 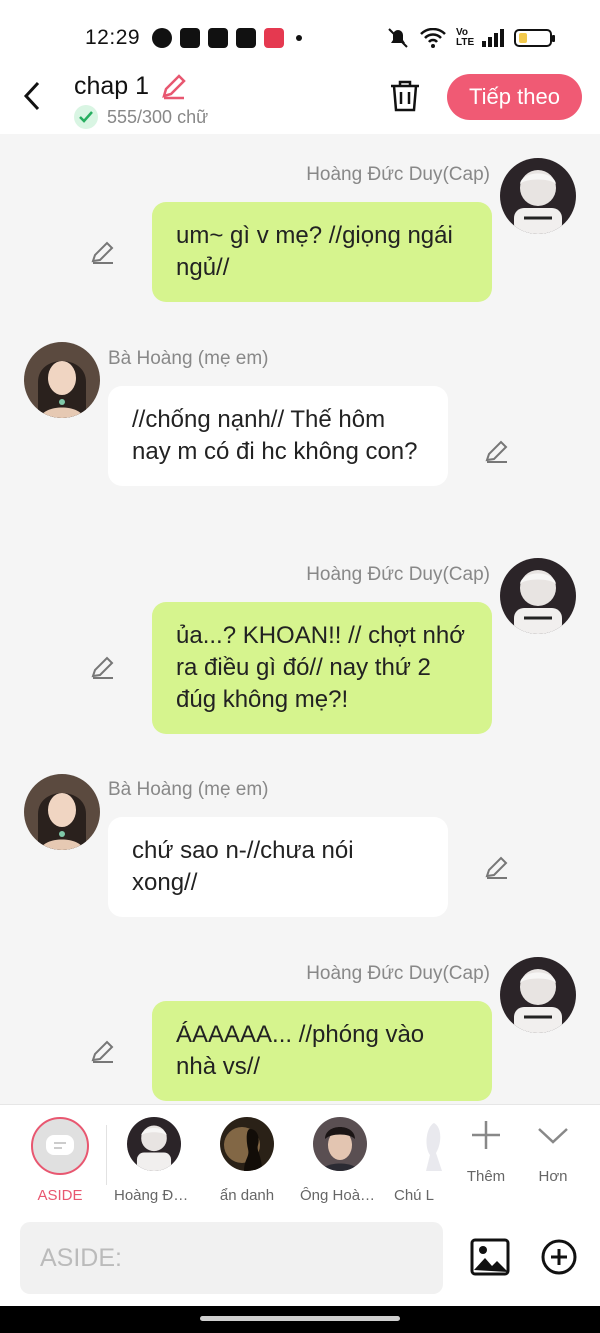 I want to click on insert-image-button, so click(x=490, y=1257).